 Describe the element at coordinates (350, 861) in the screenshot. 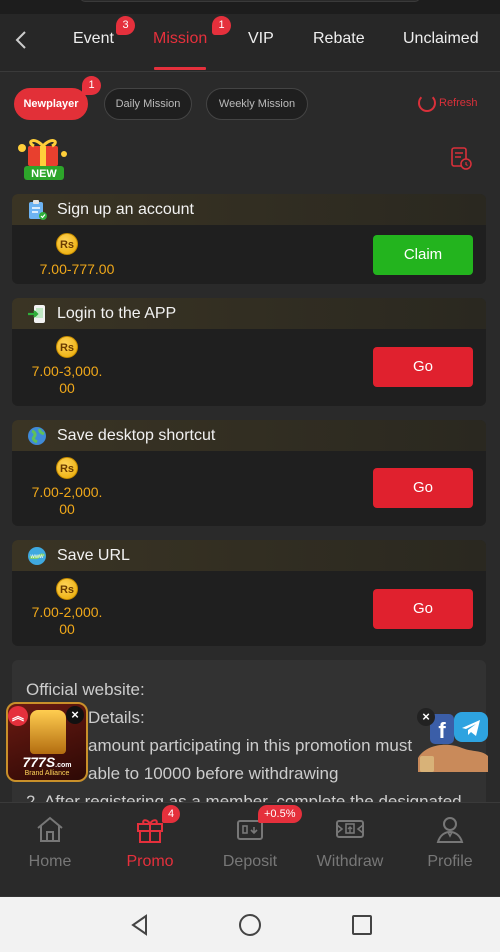

I see `nav-label: Withdraw` at that location.